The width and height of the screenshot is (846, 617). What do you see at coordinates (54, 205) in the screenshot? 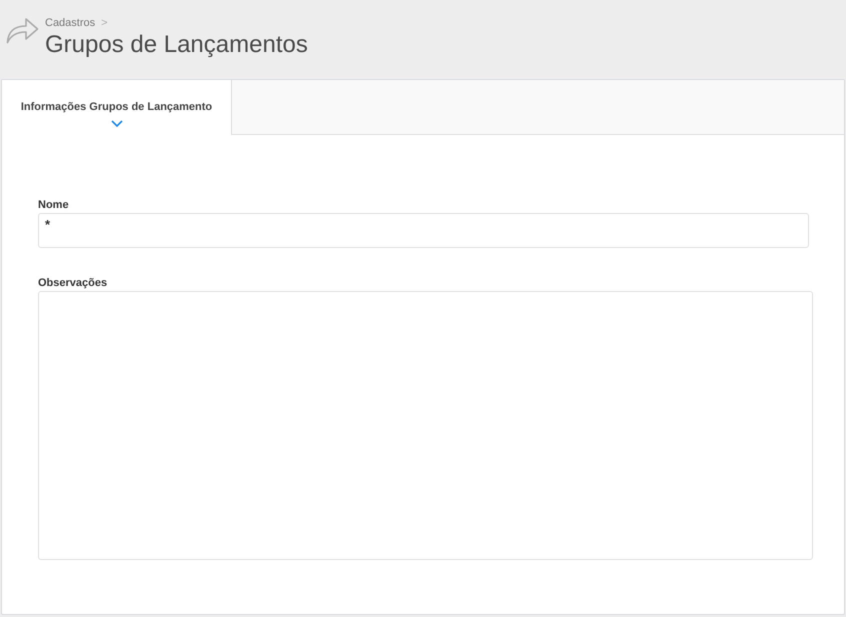
I see `field-label: Nome` at bounding box center [54, 205].